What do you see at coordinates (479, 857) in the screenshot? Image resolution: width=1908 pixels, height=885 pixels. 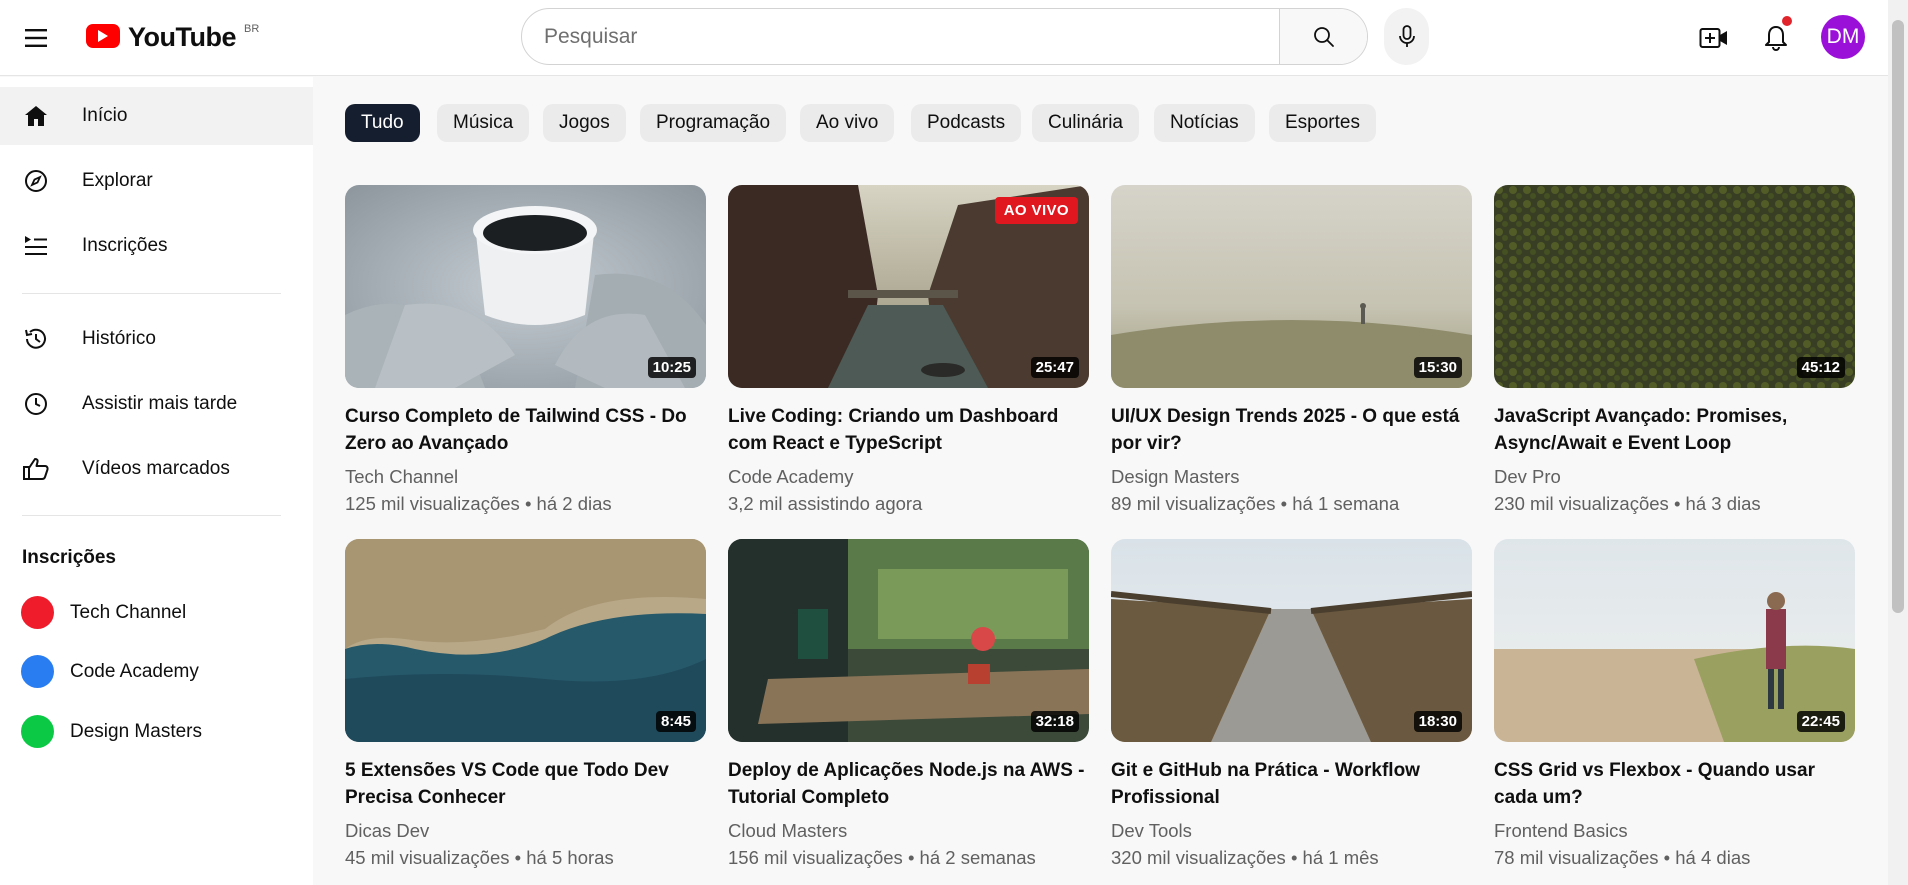 I see `video-meta: 45 mil visualizações • há 5 horas` at bounding box center [479, 857].